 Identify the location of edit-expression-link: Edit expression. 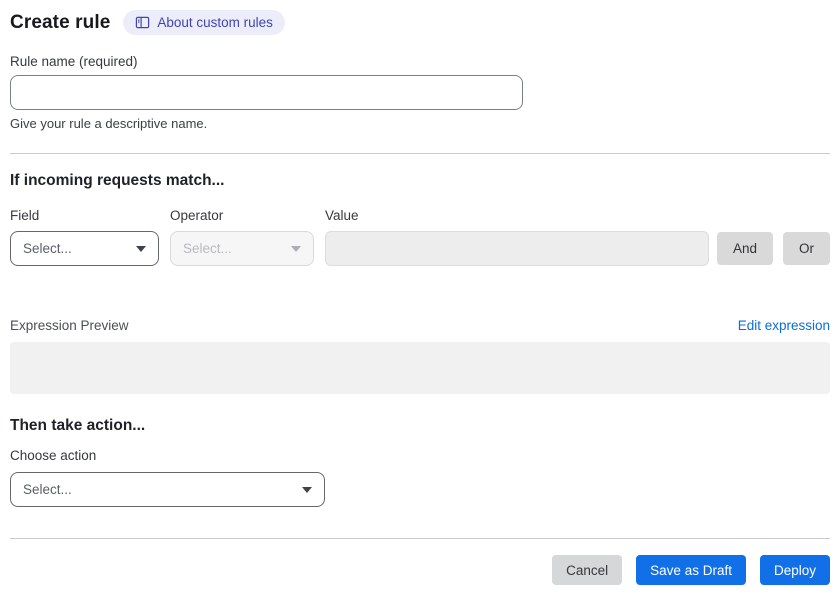
(784, 325).